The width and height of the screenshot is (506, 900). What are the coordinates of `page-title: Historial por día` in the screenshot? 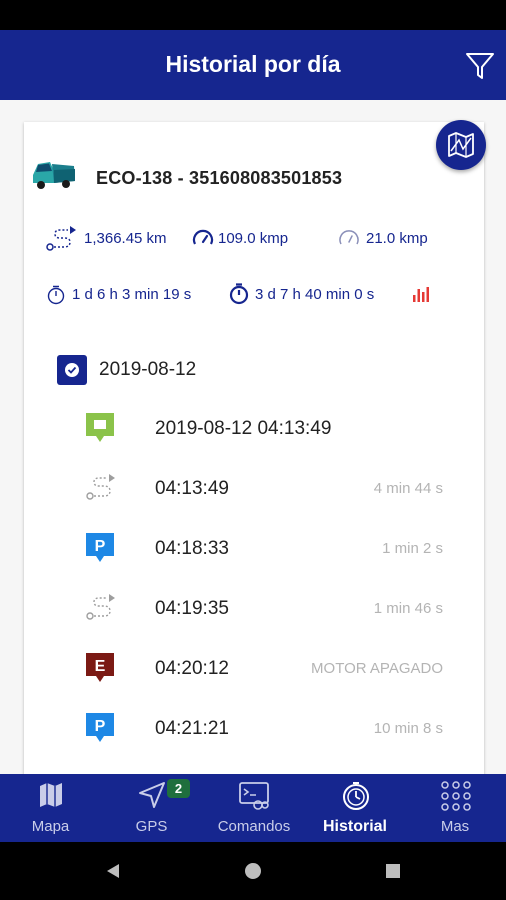 It's located at (253, 64).